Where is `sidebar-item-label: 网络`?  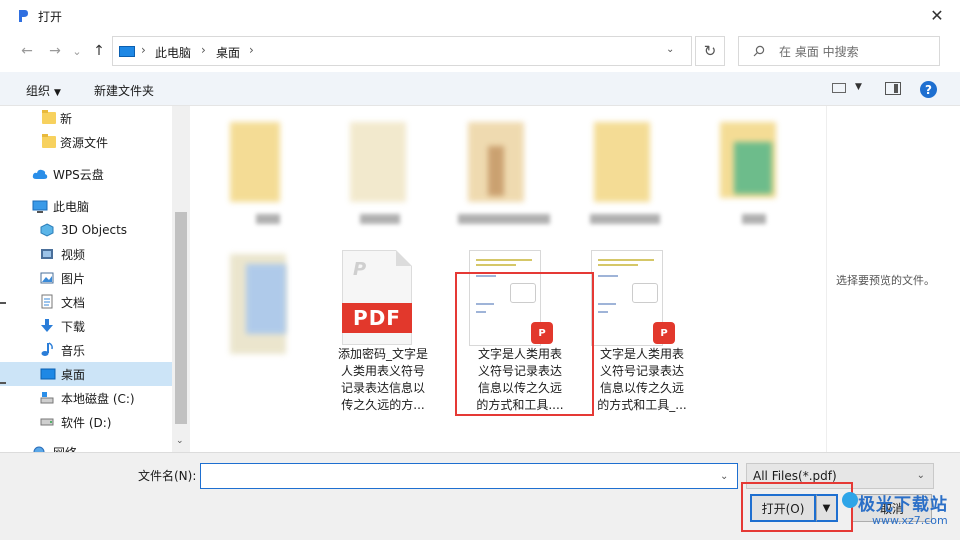 sidebar-item-label: 网络 is located at coordinates (65, 448).